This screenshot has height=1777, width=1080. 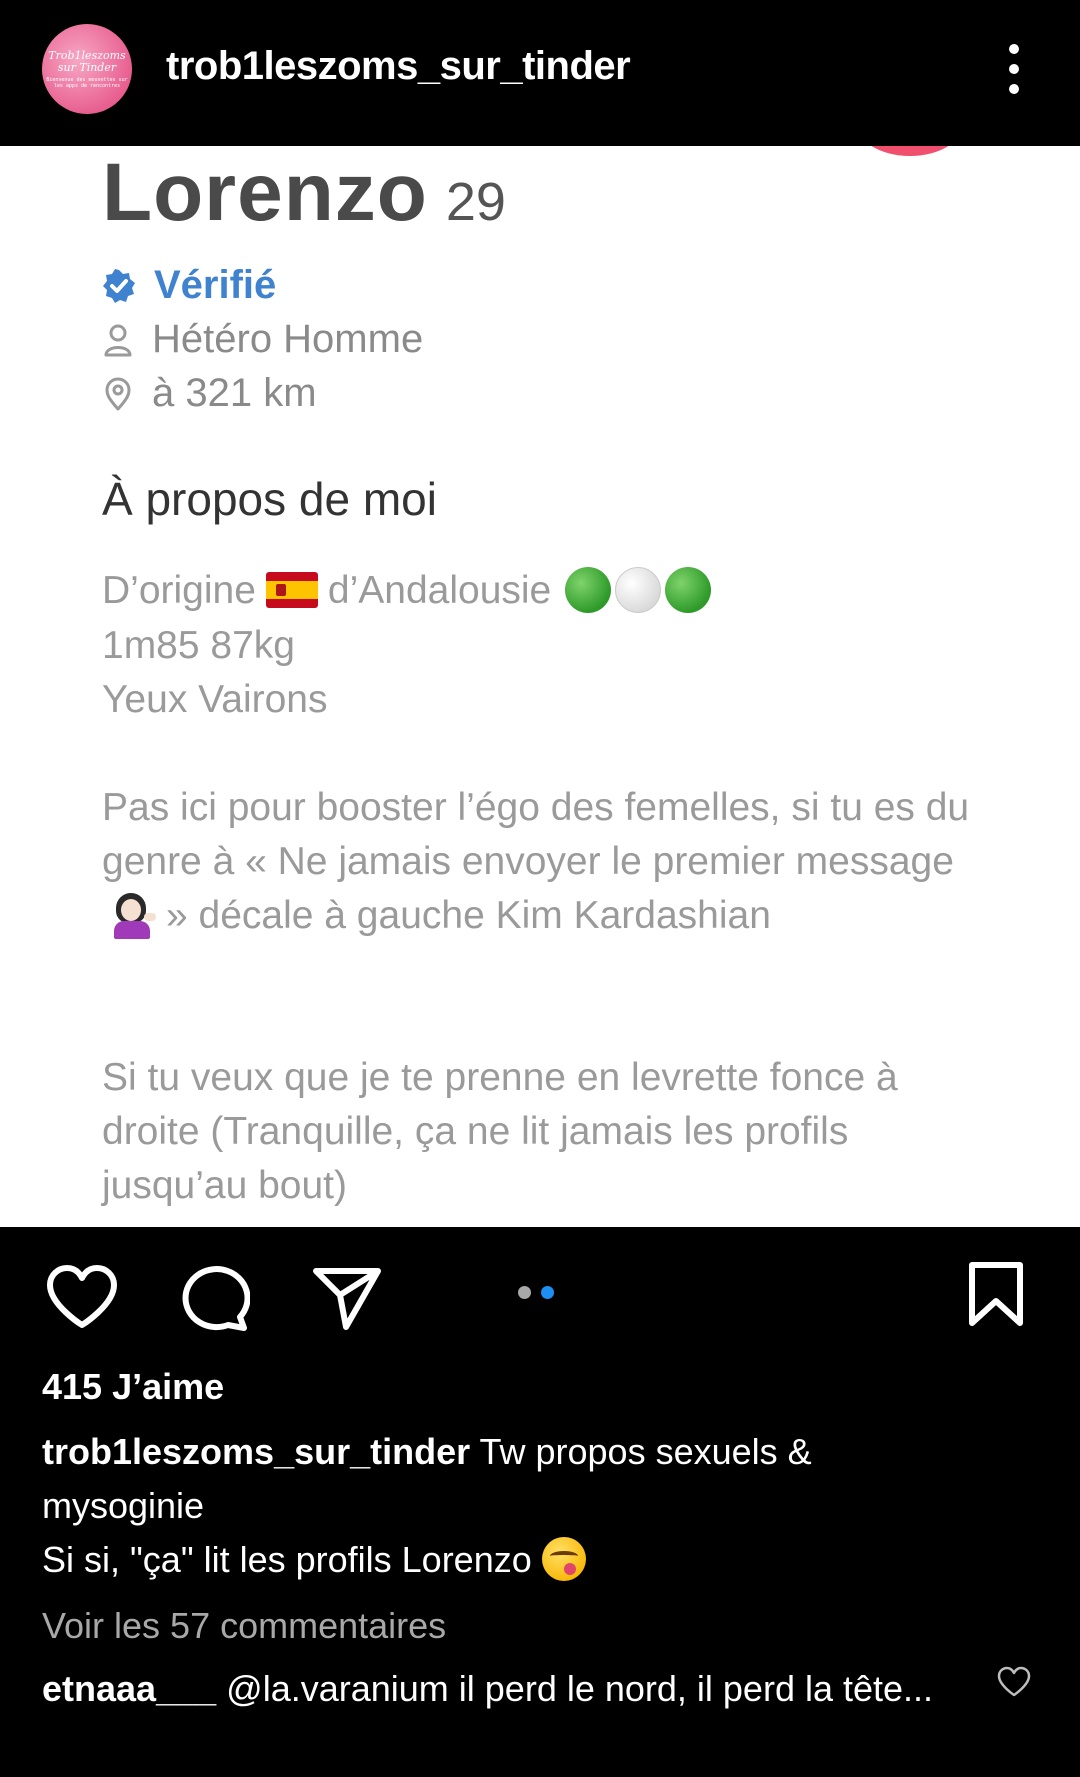 What do you see at coordinates (996, 1294) in the screenshot?
I see `bookmark-icon` at bounding box center [996, 1294].